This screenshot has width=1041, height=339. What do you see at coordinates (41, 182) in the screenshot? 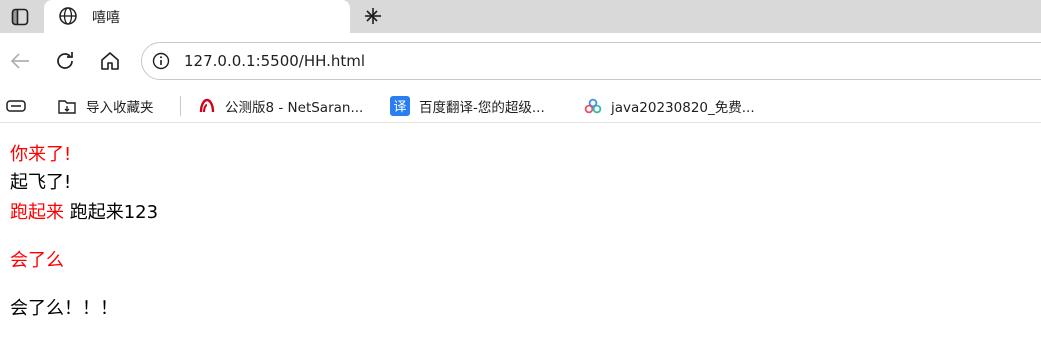
I see `text-line-2: 起飞了!` at bounding box center [41, 182].